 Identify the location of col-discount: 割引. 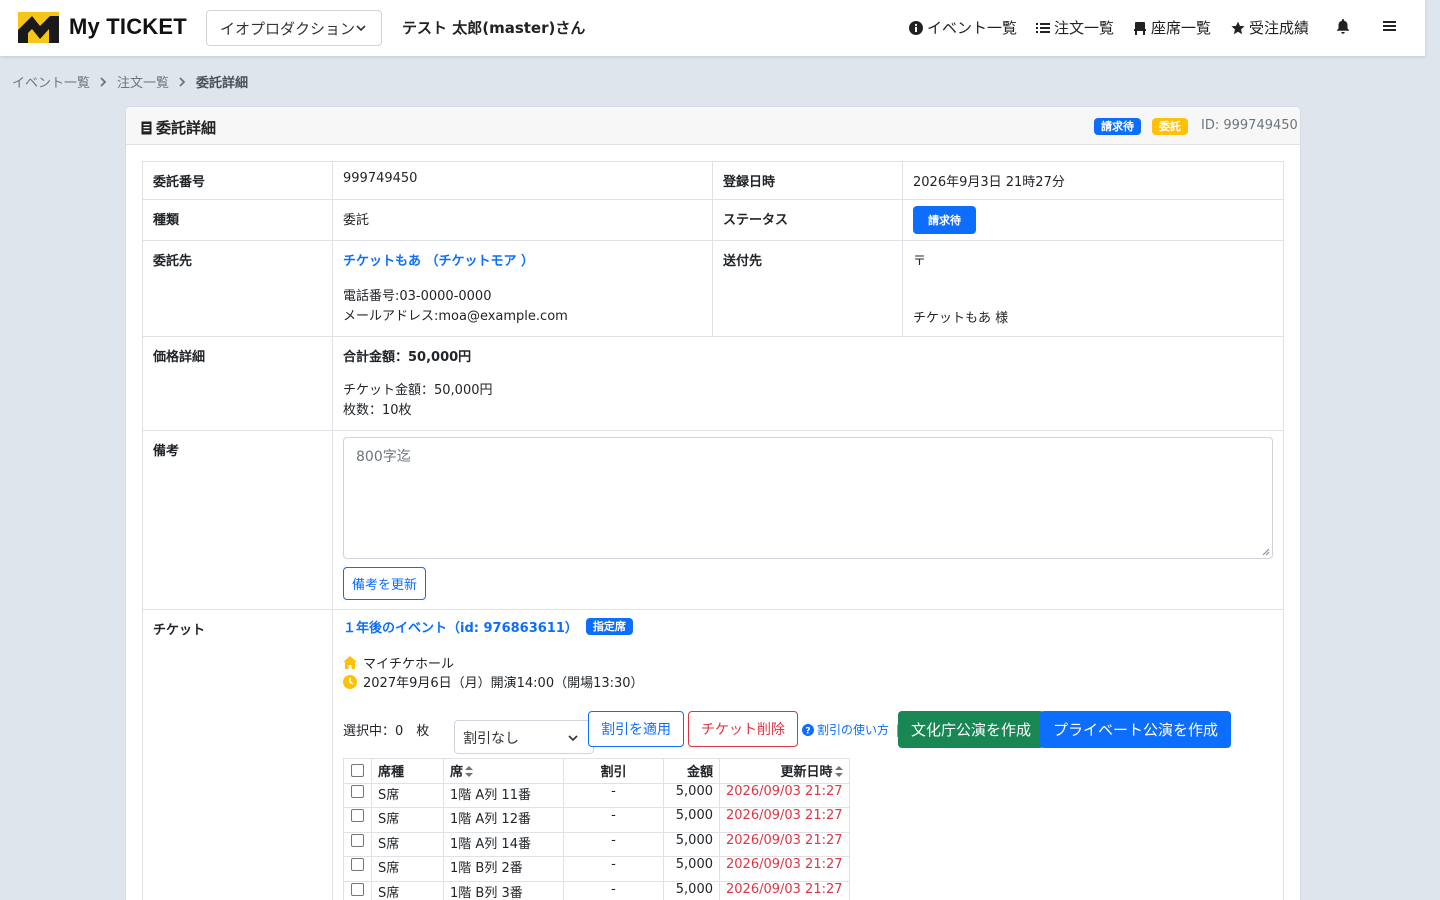
(613, 771).